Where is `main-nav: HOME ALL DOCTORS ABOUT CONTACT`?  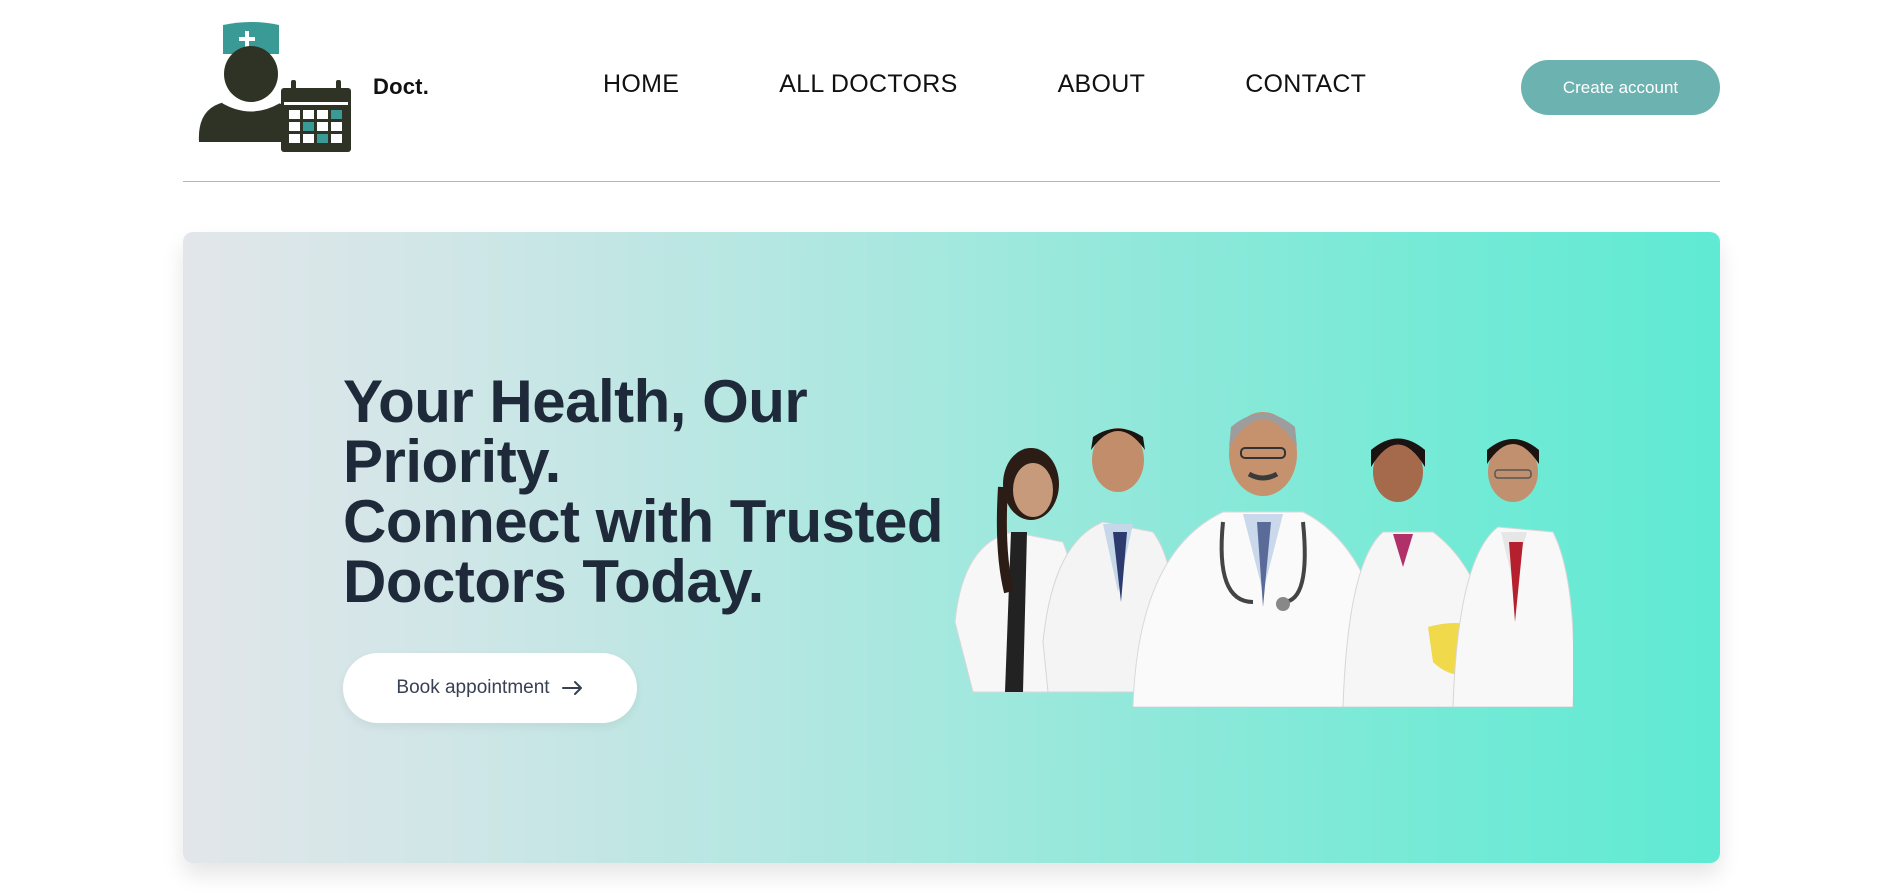
main-nav: HOME ALL DOCTORS ABOUT CONTACT is located at coordinates (984, 84).